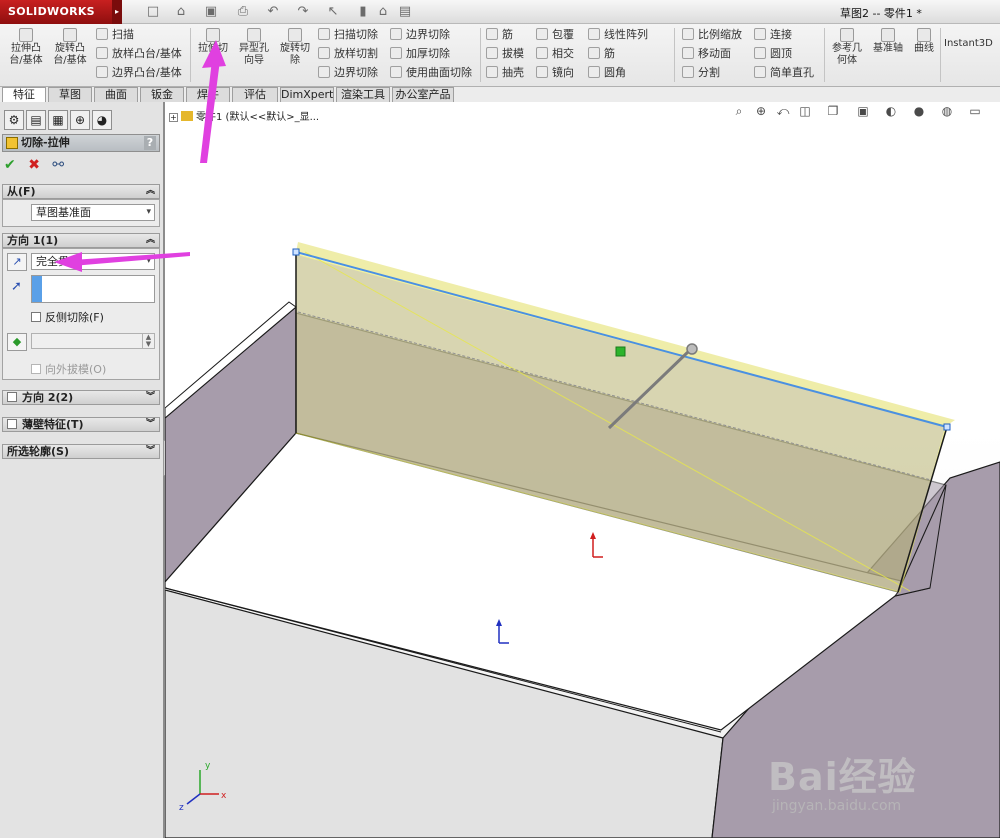  What do you see at coordinates (618, 35) in the screenshot?
I see `linear-pattern-button: 线性阵列` at bounding box center [618, 35].